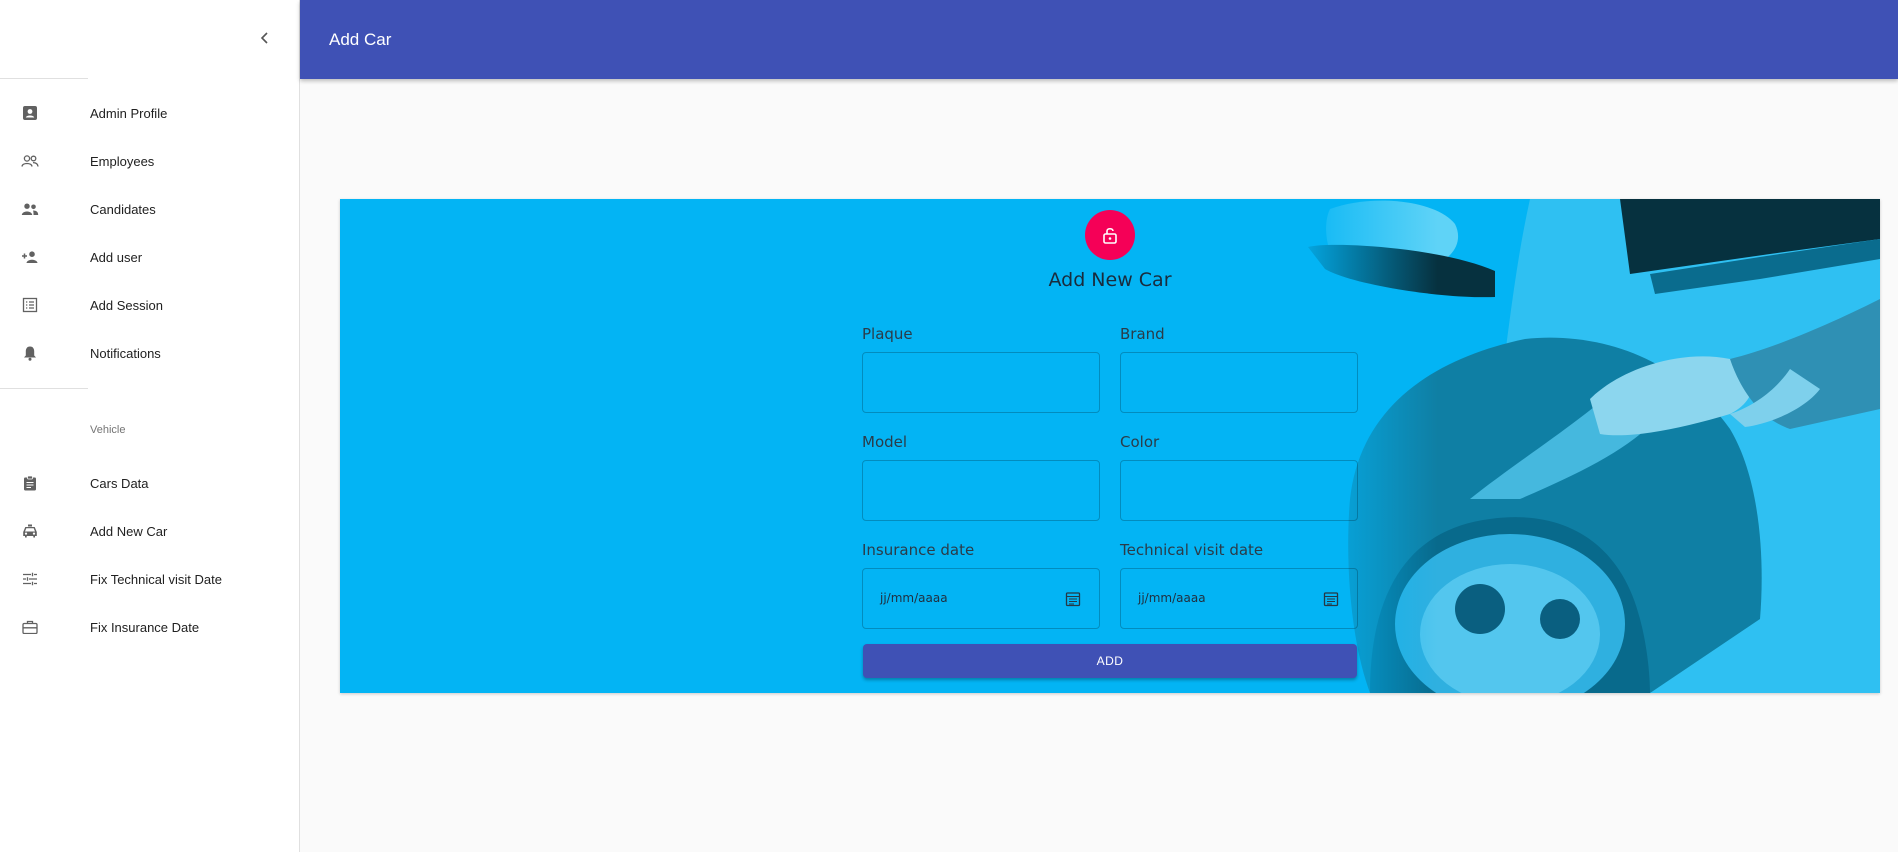 The width and height of the screenshot is (1898, 852). I want to click on tune-icon, so click(30, 579).